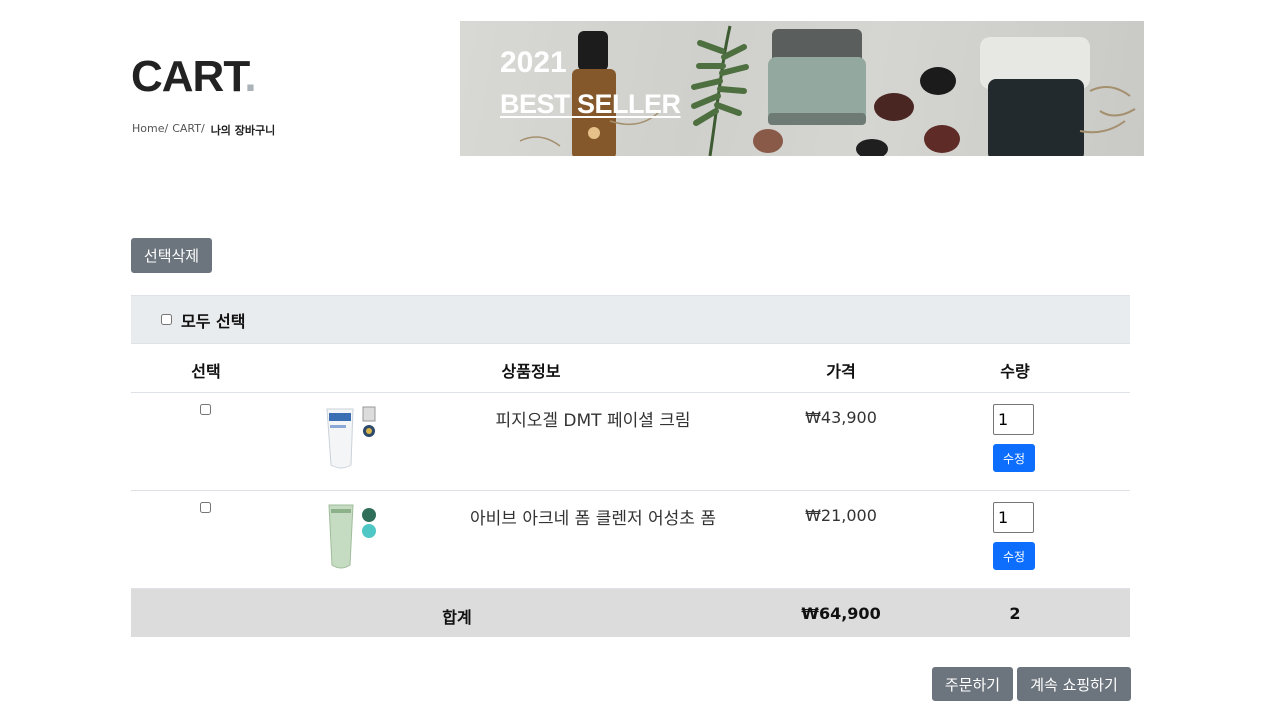 The image size is (1280, 720). I want to click on select-all-checkbox, so click(166, 319).